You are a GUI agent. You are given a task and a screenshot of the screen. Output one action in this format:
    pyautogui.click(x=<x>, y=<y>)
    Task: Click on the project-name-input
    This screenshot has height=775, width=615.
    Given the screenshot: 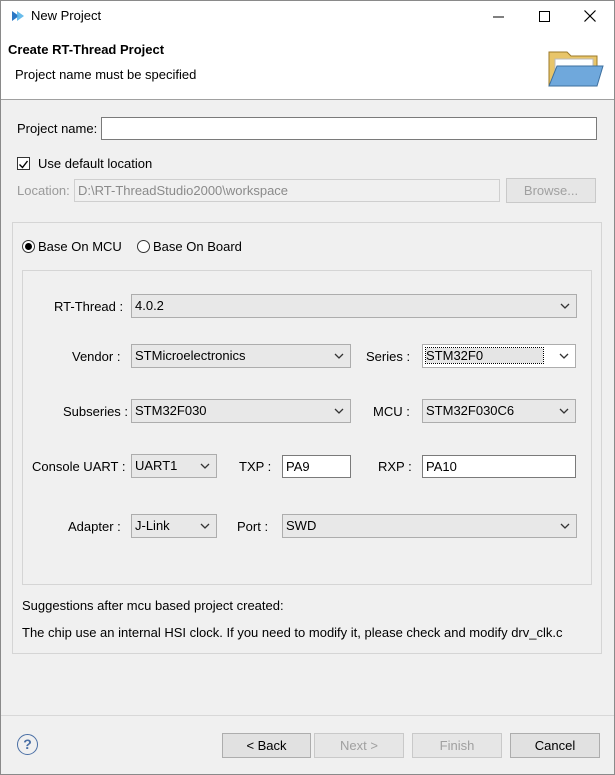 What is the action you would take?
    pyautogui.click(x=349, y=128)
    